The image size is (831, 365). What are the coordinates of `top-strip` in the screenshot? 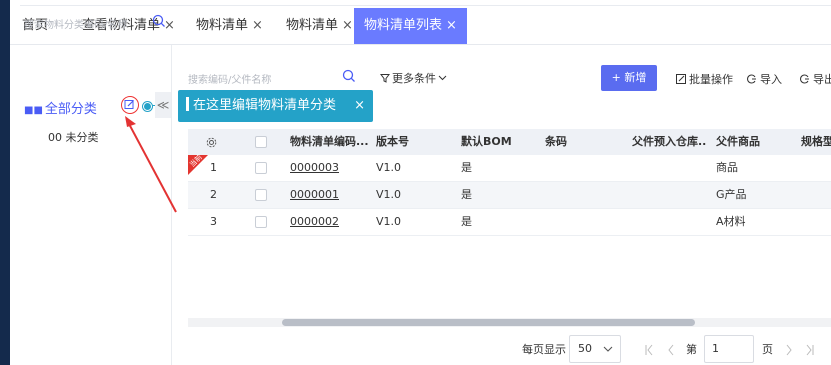 It's located at (420, 4).